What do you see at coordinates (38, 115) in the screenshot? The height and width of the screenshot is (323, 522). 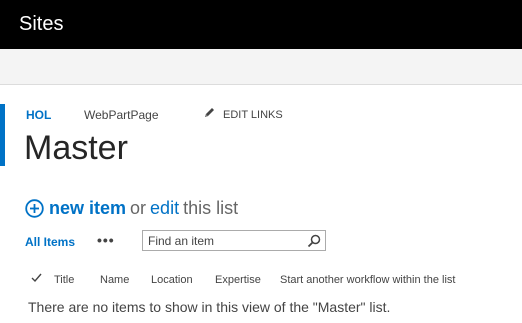 I see `topnav-item-hol: HOL` at bounding box center [38, 115].